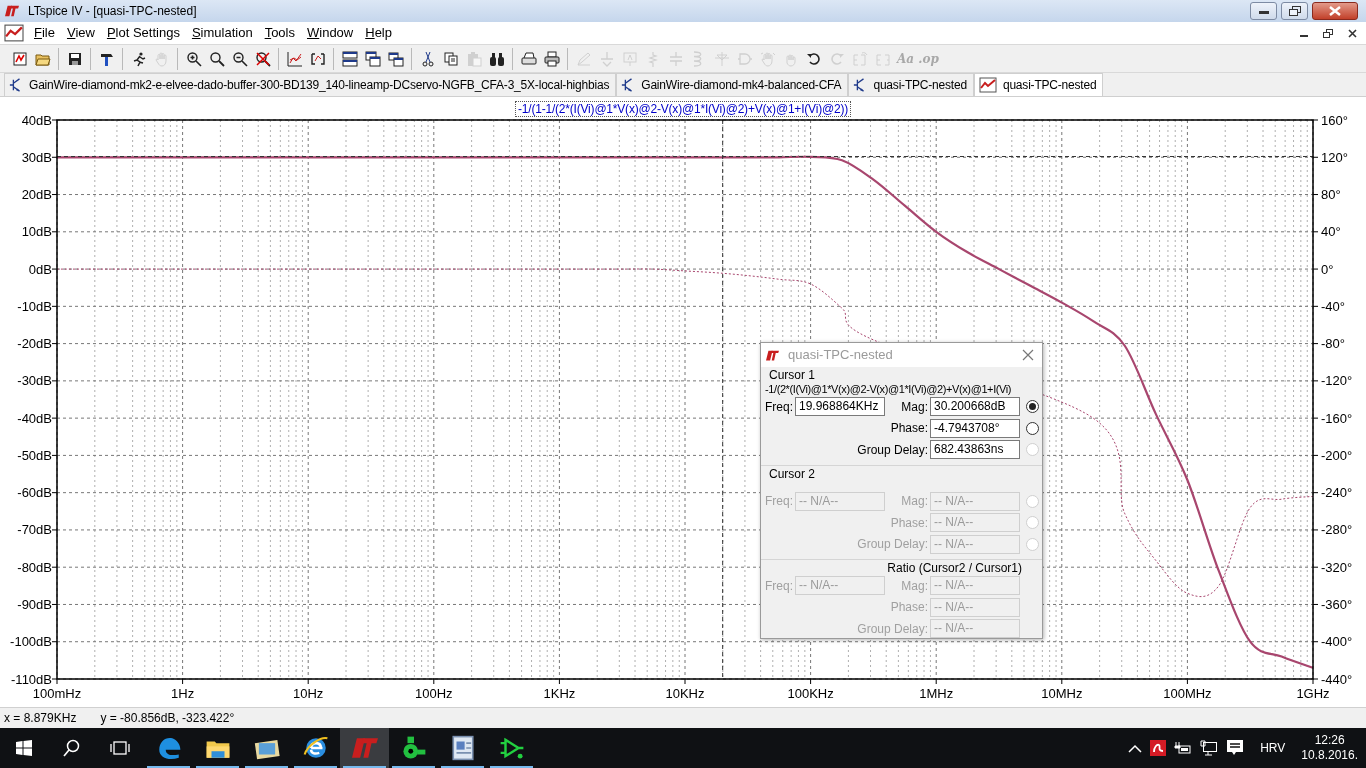 This screenshot has width=1366, height=768. I want to click on rotate-icon, so click(859, 58).